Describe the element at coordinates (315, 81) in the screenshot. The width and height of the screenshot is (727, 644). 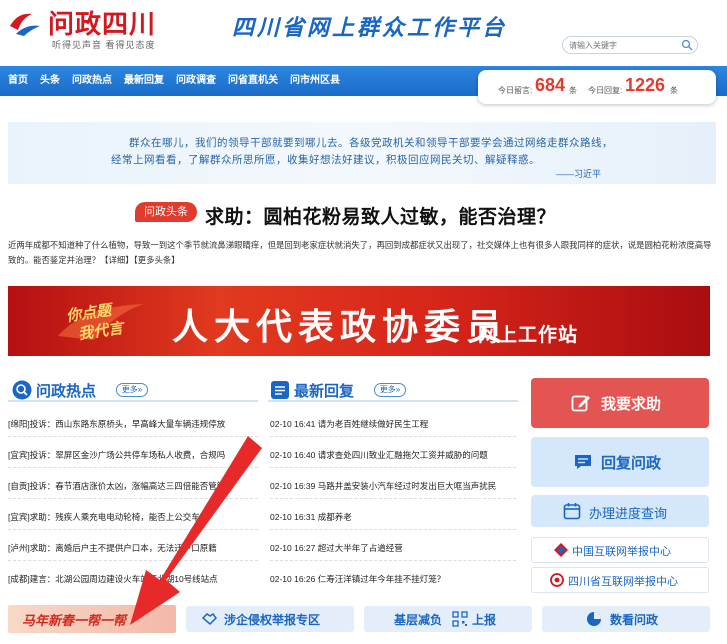
I see `nav-cities-counties: 问市州区县` at that location.